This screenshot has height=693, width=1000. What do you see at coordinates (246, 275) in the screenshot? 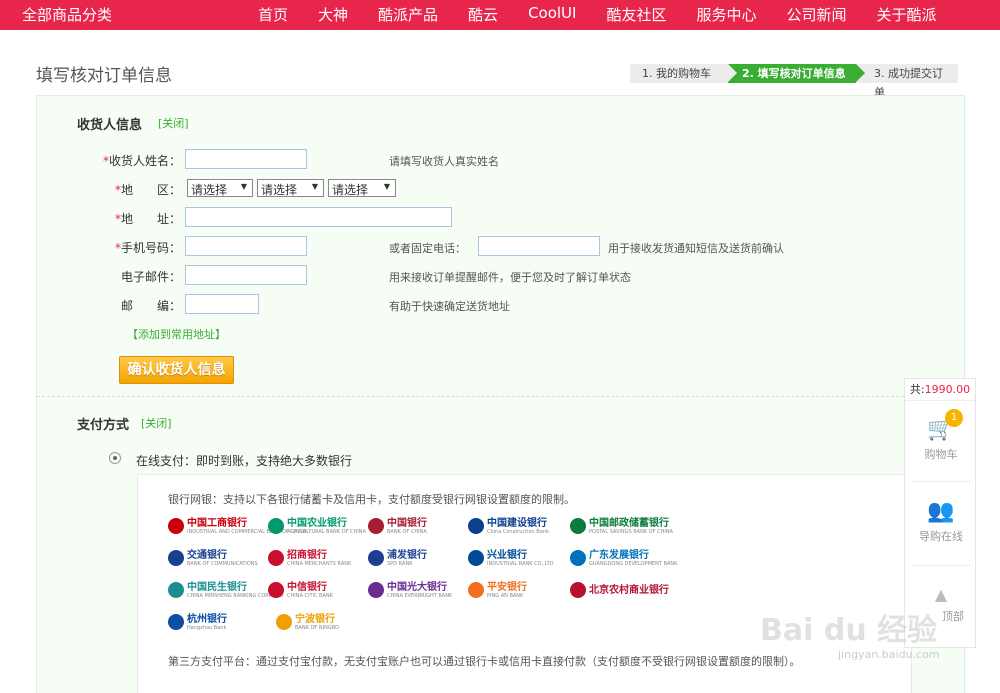
I see `email-input` at bounding box center [246, 275].